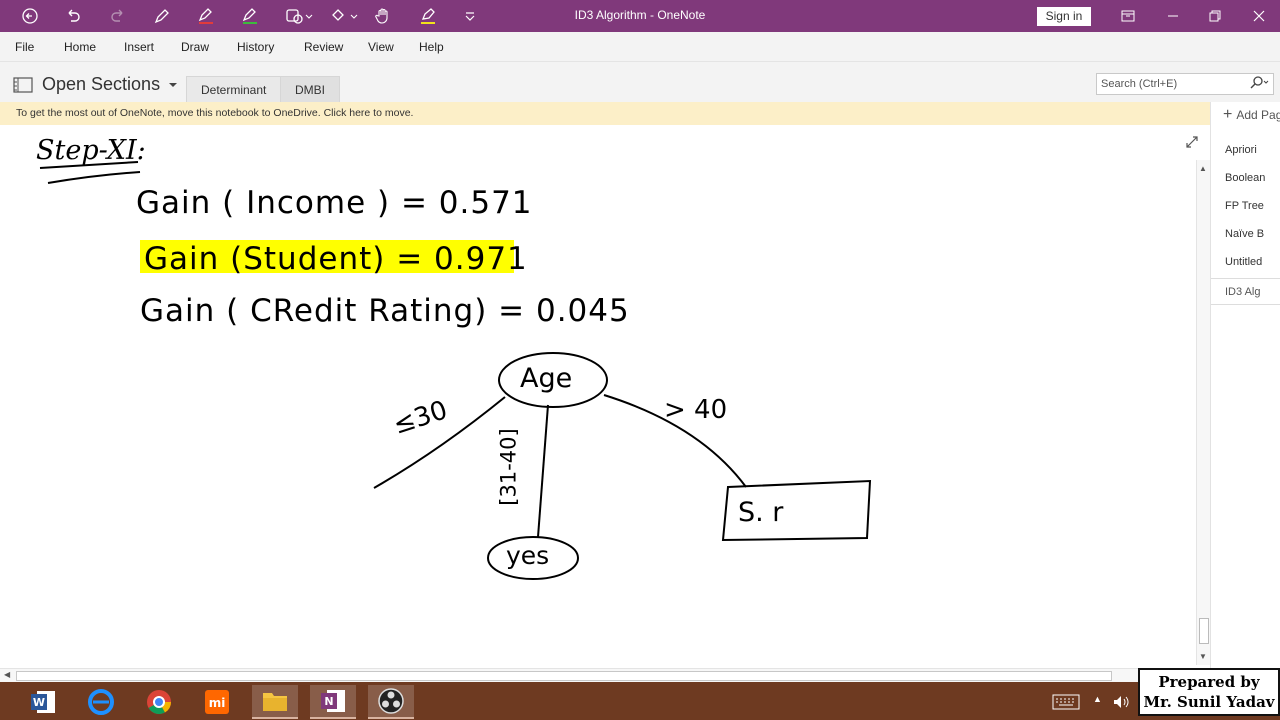 This screenshot has height=720, width=1280. I want to click on sign-in-button: Sign in, so click(1064, 16).